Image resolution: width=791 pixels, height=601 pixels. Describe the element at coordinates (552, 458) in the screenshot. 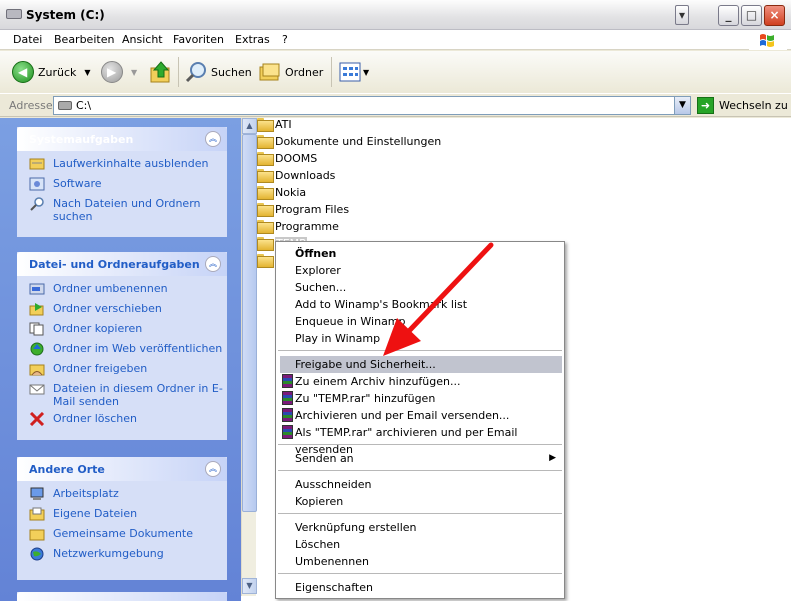

I see `submenu-arrow-icon: ▶` at that location.